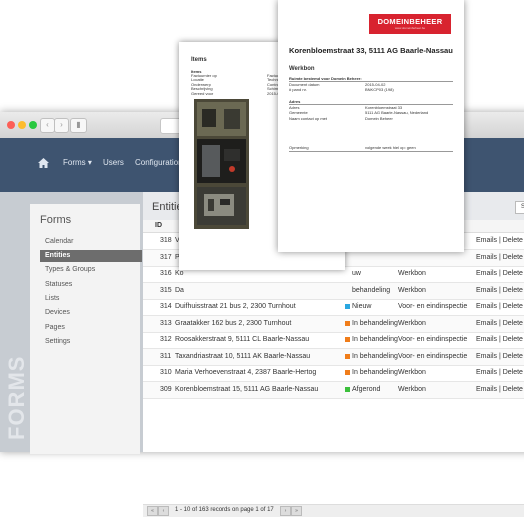 The width and height of the screenshot is (524, 517). Describe the element at coordinates (302, 69) in the screenshot. I see `werkbon-subheading: Werkbon` at that location.